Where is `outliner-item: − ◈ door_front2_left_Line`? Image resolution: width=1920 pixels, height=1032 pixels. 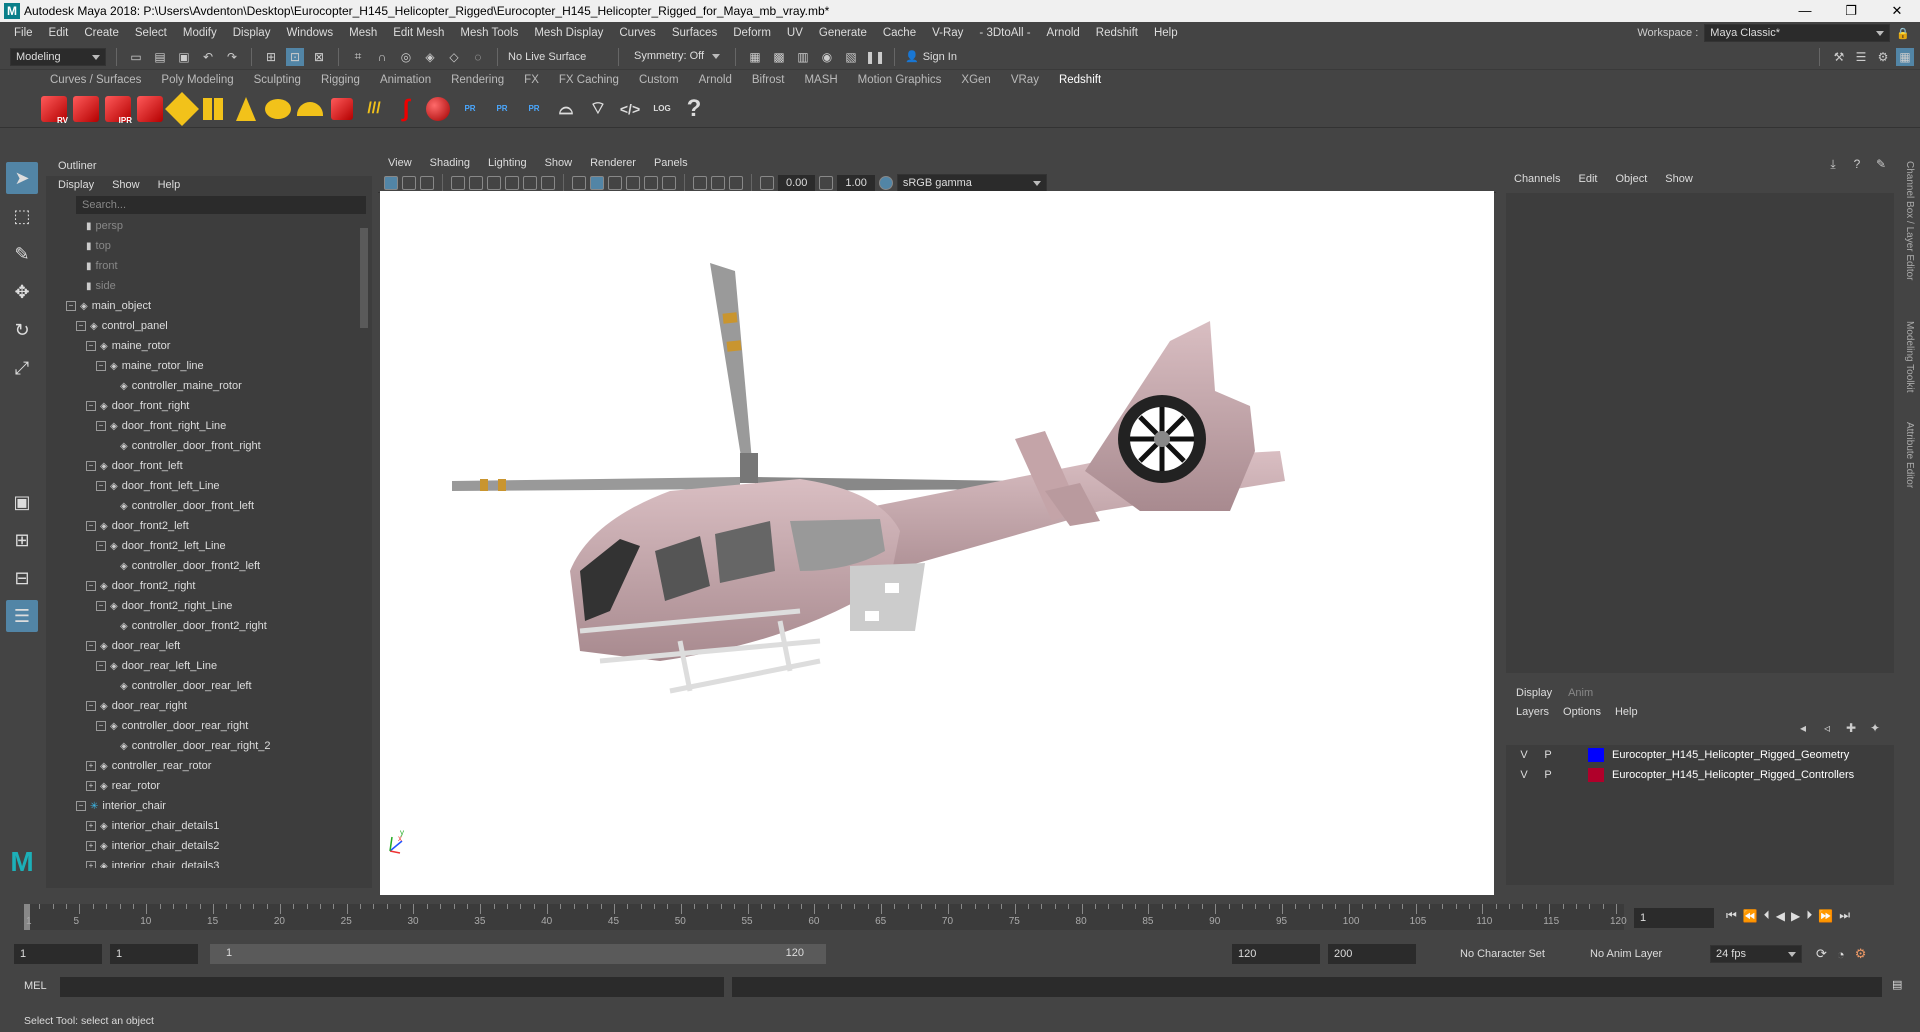
outliner-item: − ◈ door_front2_left_Line is located at coordinates (206, 546).